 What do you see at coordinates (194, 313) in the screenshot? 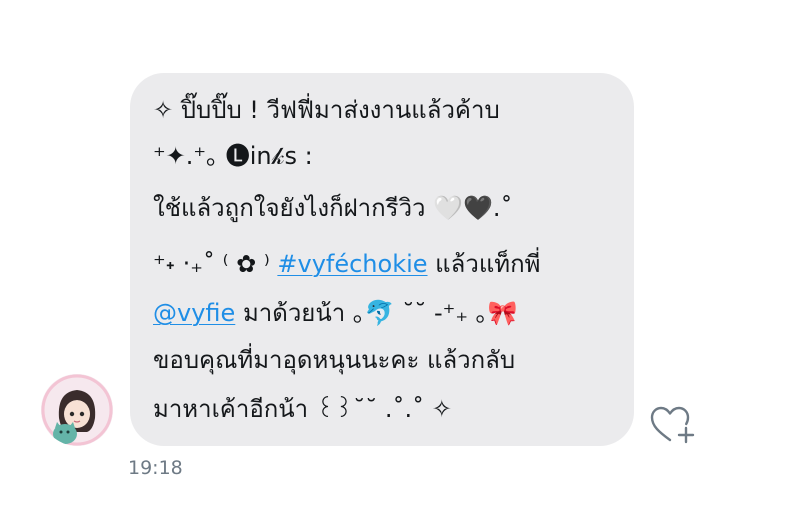
I see `mention-link: @vyfie` at bounding box center [194, 313].